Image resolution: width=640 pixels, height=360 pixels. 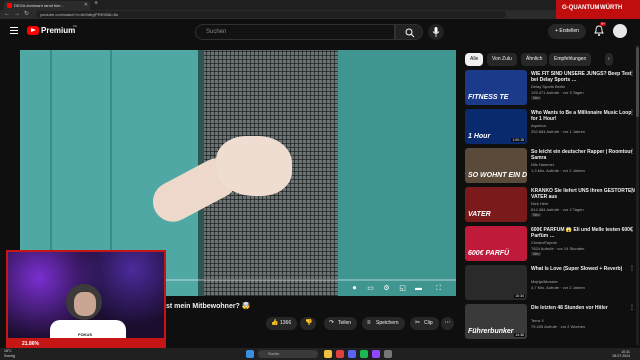 I want to click on recommendation-title: What Is Love (Super Slowed + Reverb), so click(x=583, y=269).